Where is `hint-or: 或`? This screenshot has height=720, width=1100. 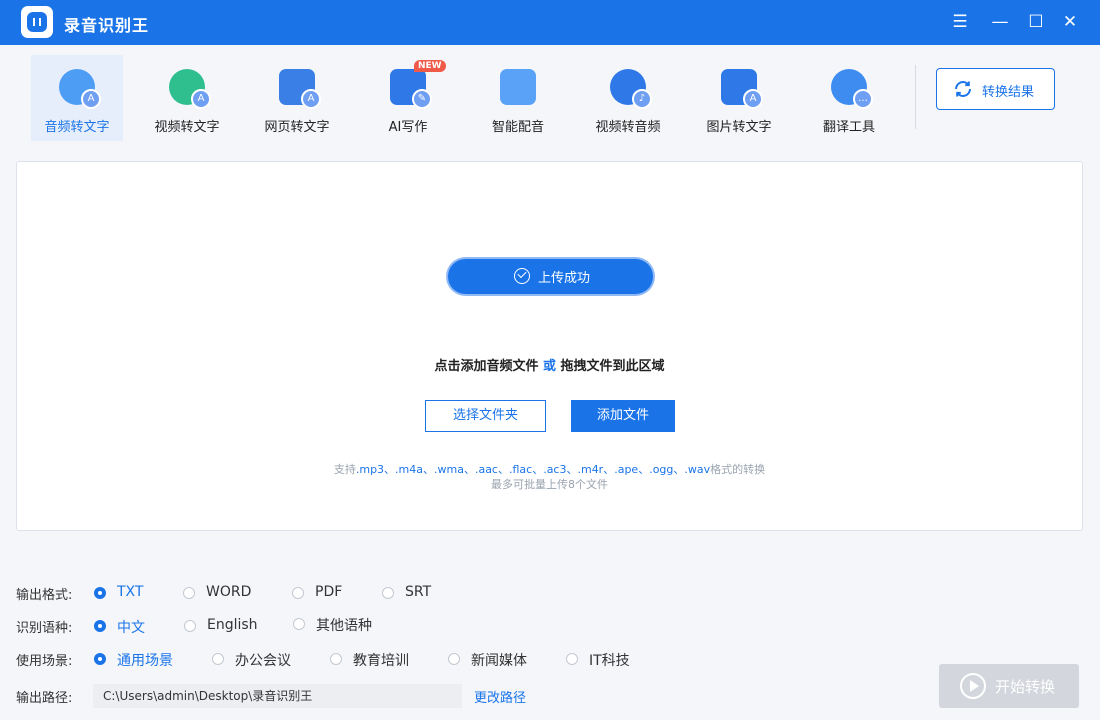
hint-or: 或 is located at coordinates (549, 366).